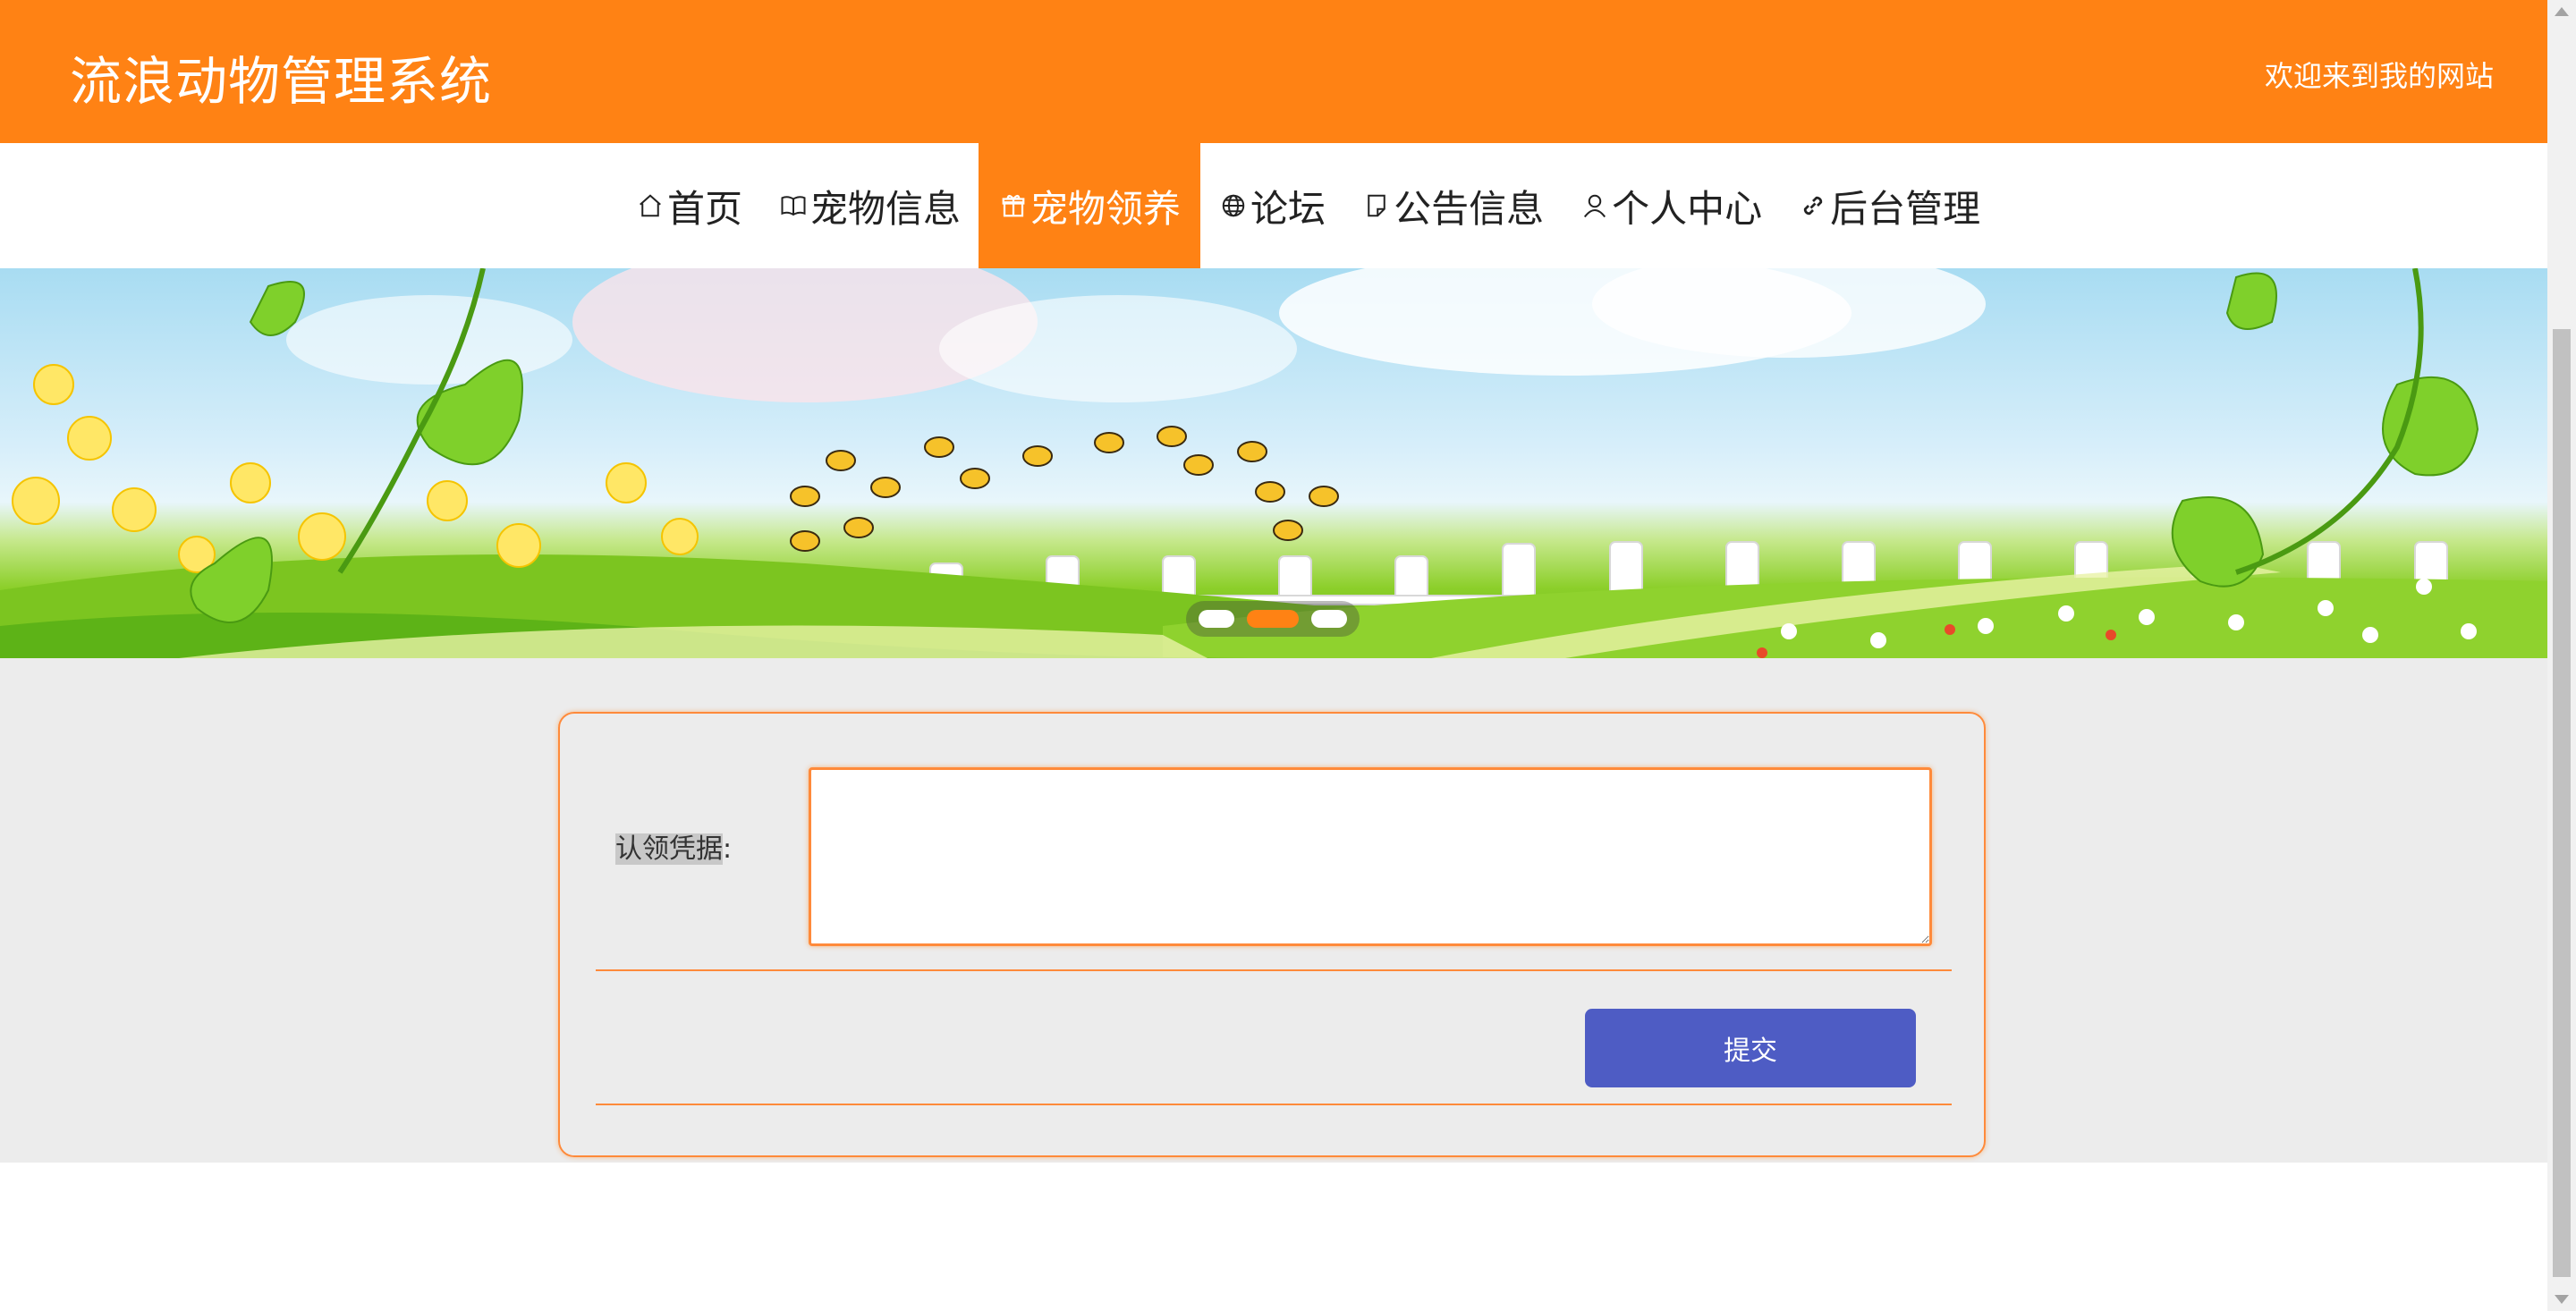 Image resolution: width=2576 pixels, height=1311 pixels. I want to click on globe-icon, so click(1233, 206).